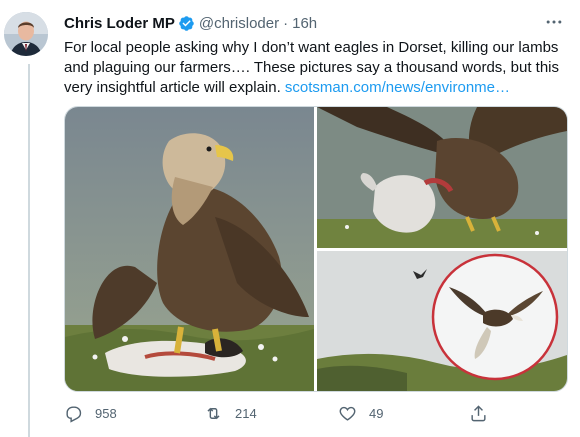  Describe the element at coordinates (119, 23) in the screenshot. I see `author-name: Chris Loder MP` at that location.